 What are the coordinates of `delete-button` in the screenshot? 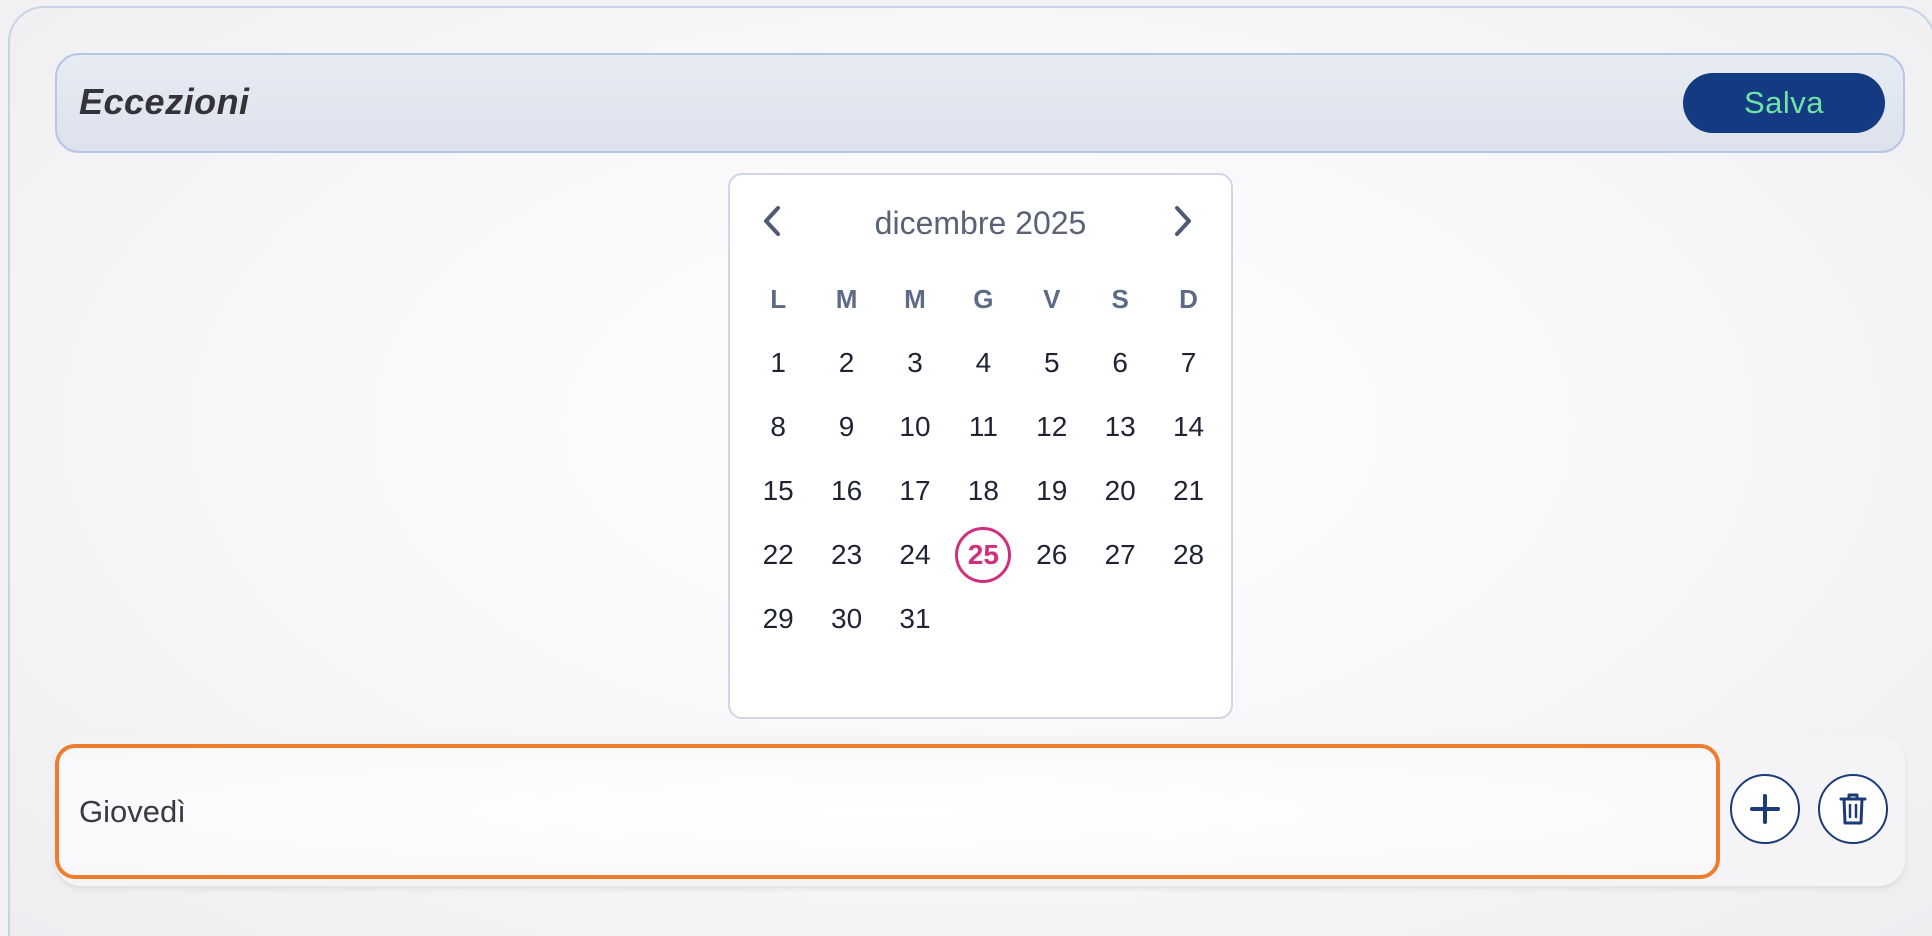 It's located at (1853, 809).